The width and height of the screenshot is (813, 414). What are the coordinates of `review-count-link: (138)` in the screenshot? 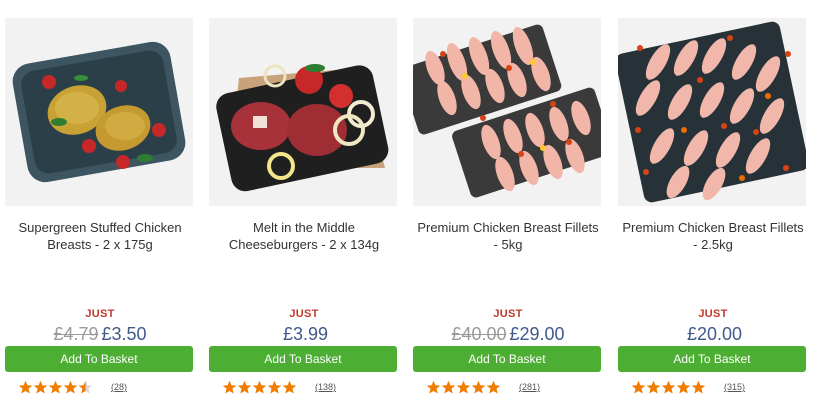 It's located at (325, 387).